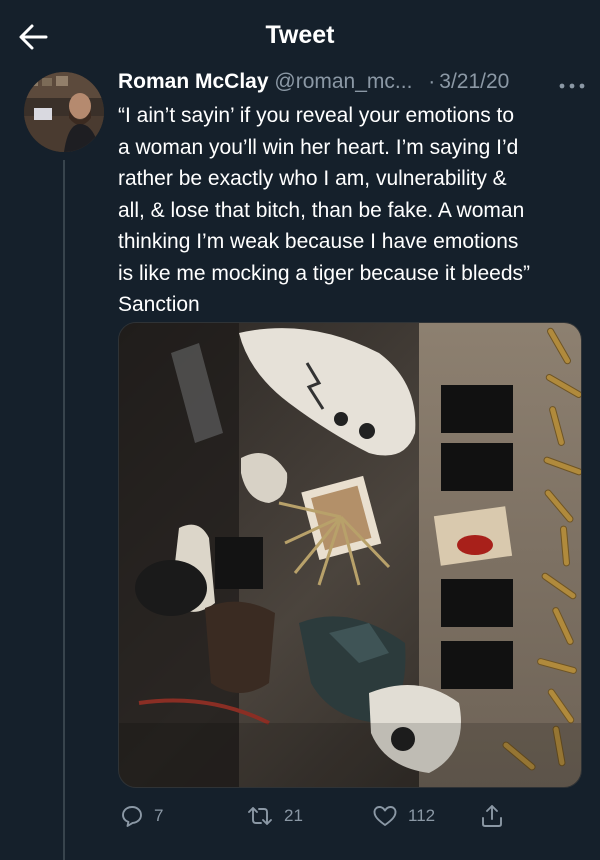 Image resolution: width=600 pixels, height=860 pixels. I want to click on more-horizontal-icon, so click(572, 86).